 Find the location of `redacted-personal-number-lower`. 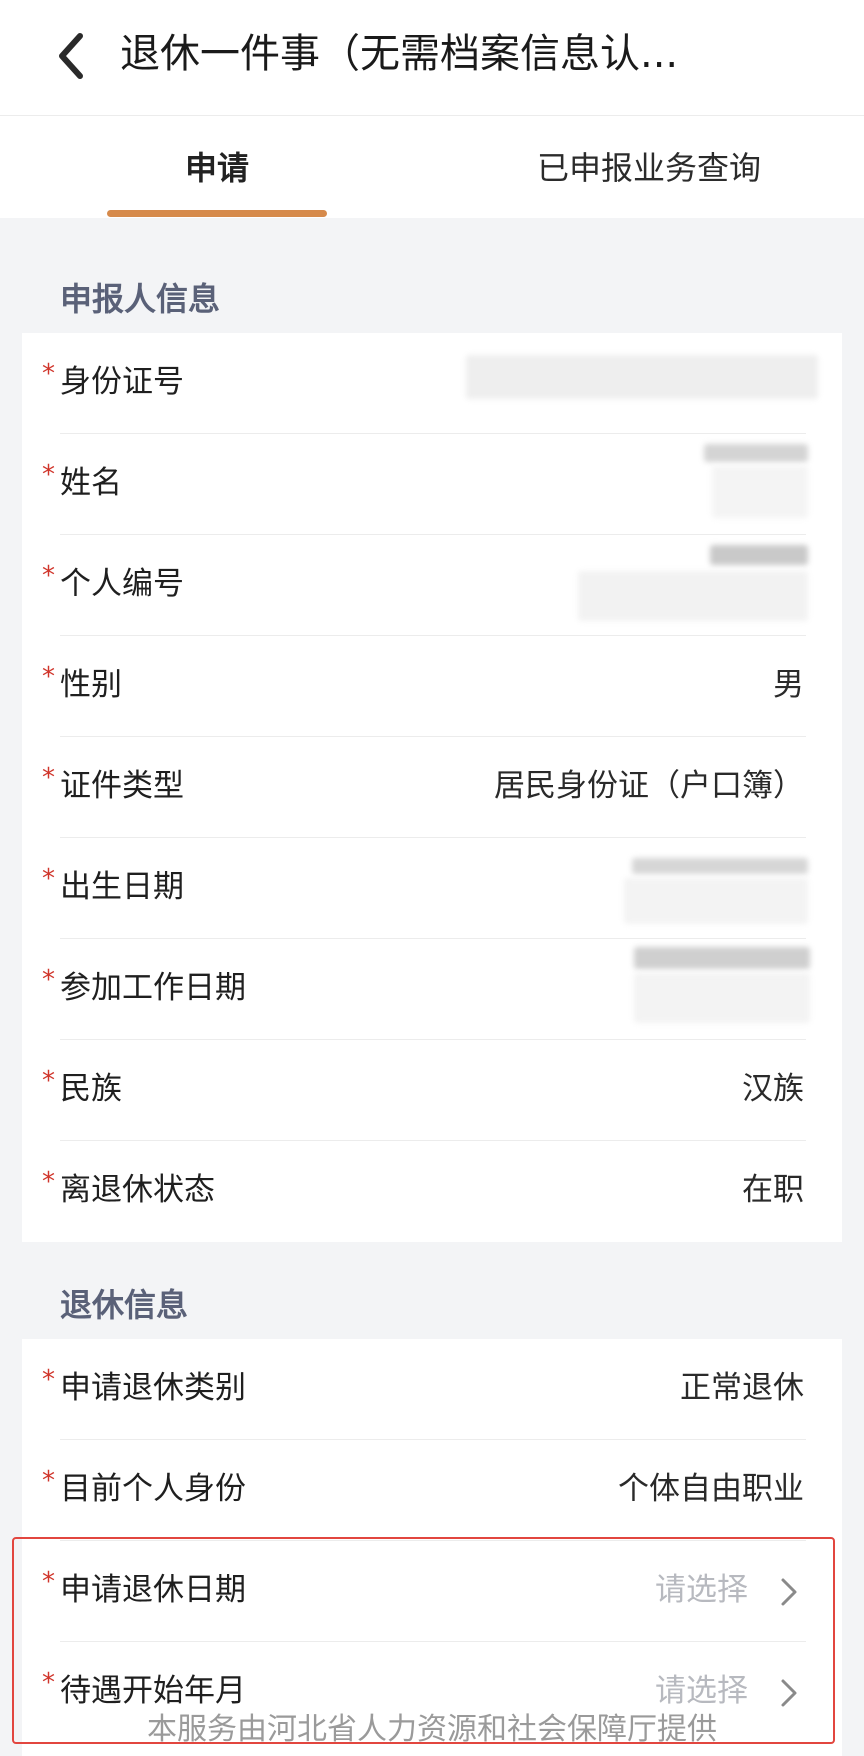

redacted-personal-number-lower is located at coordinates (693, 596).